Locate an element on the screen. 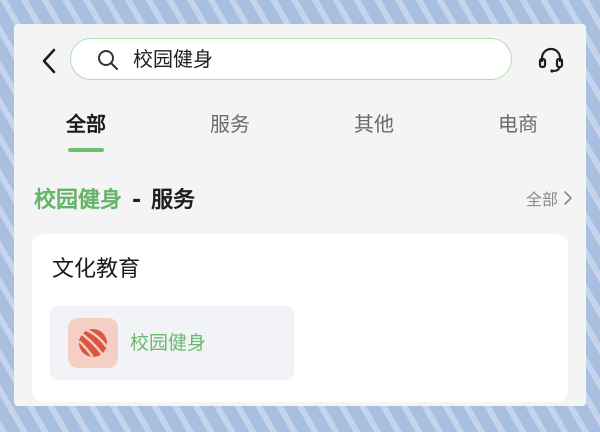  search-icon is located at coordinates (108, 60).